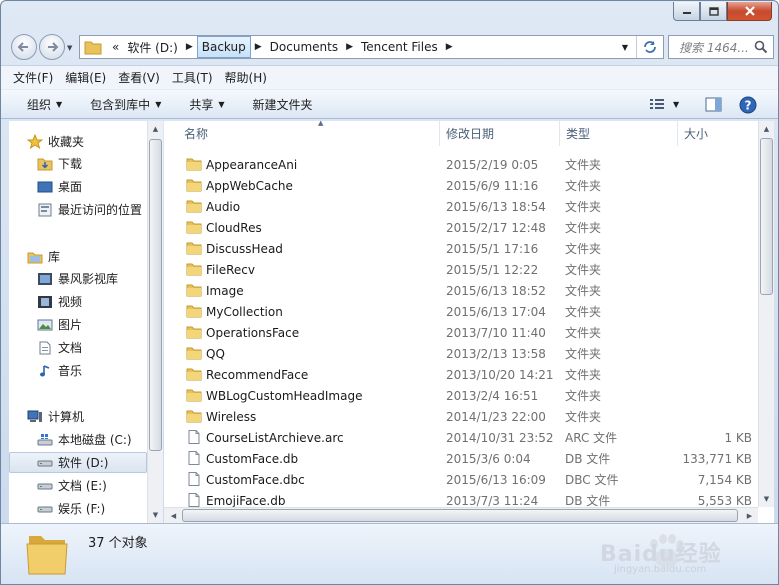  I want to click on nav-favorites-label: 收藏夹, so click(66, 142).